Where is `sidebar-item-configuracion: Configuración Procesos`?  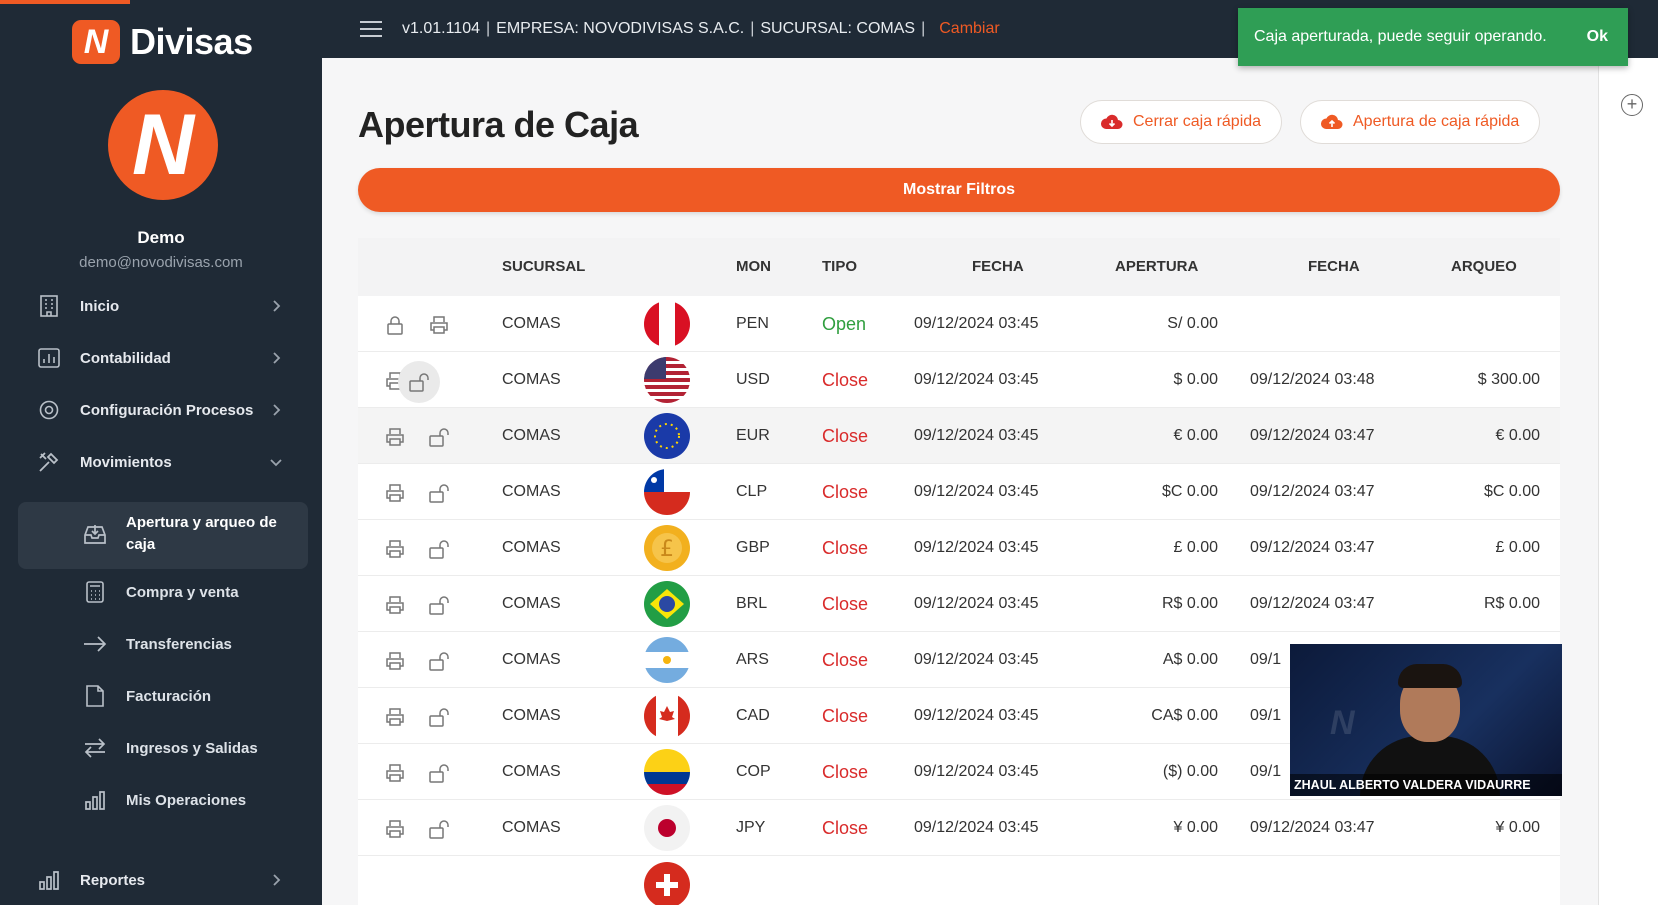 sidebar-item-configuracion: Configuración Procesos is located at coordinates (164, 410).